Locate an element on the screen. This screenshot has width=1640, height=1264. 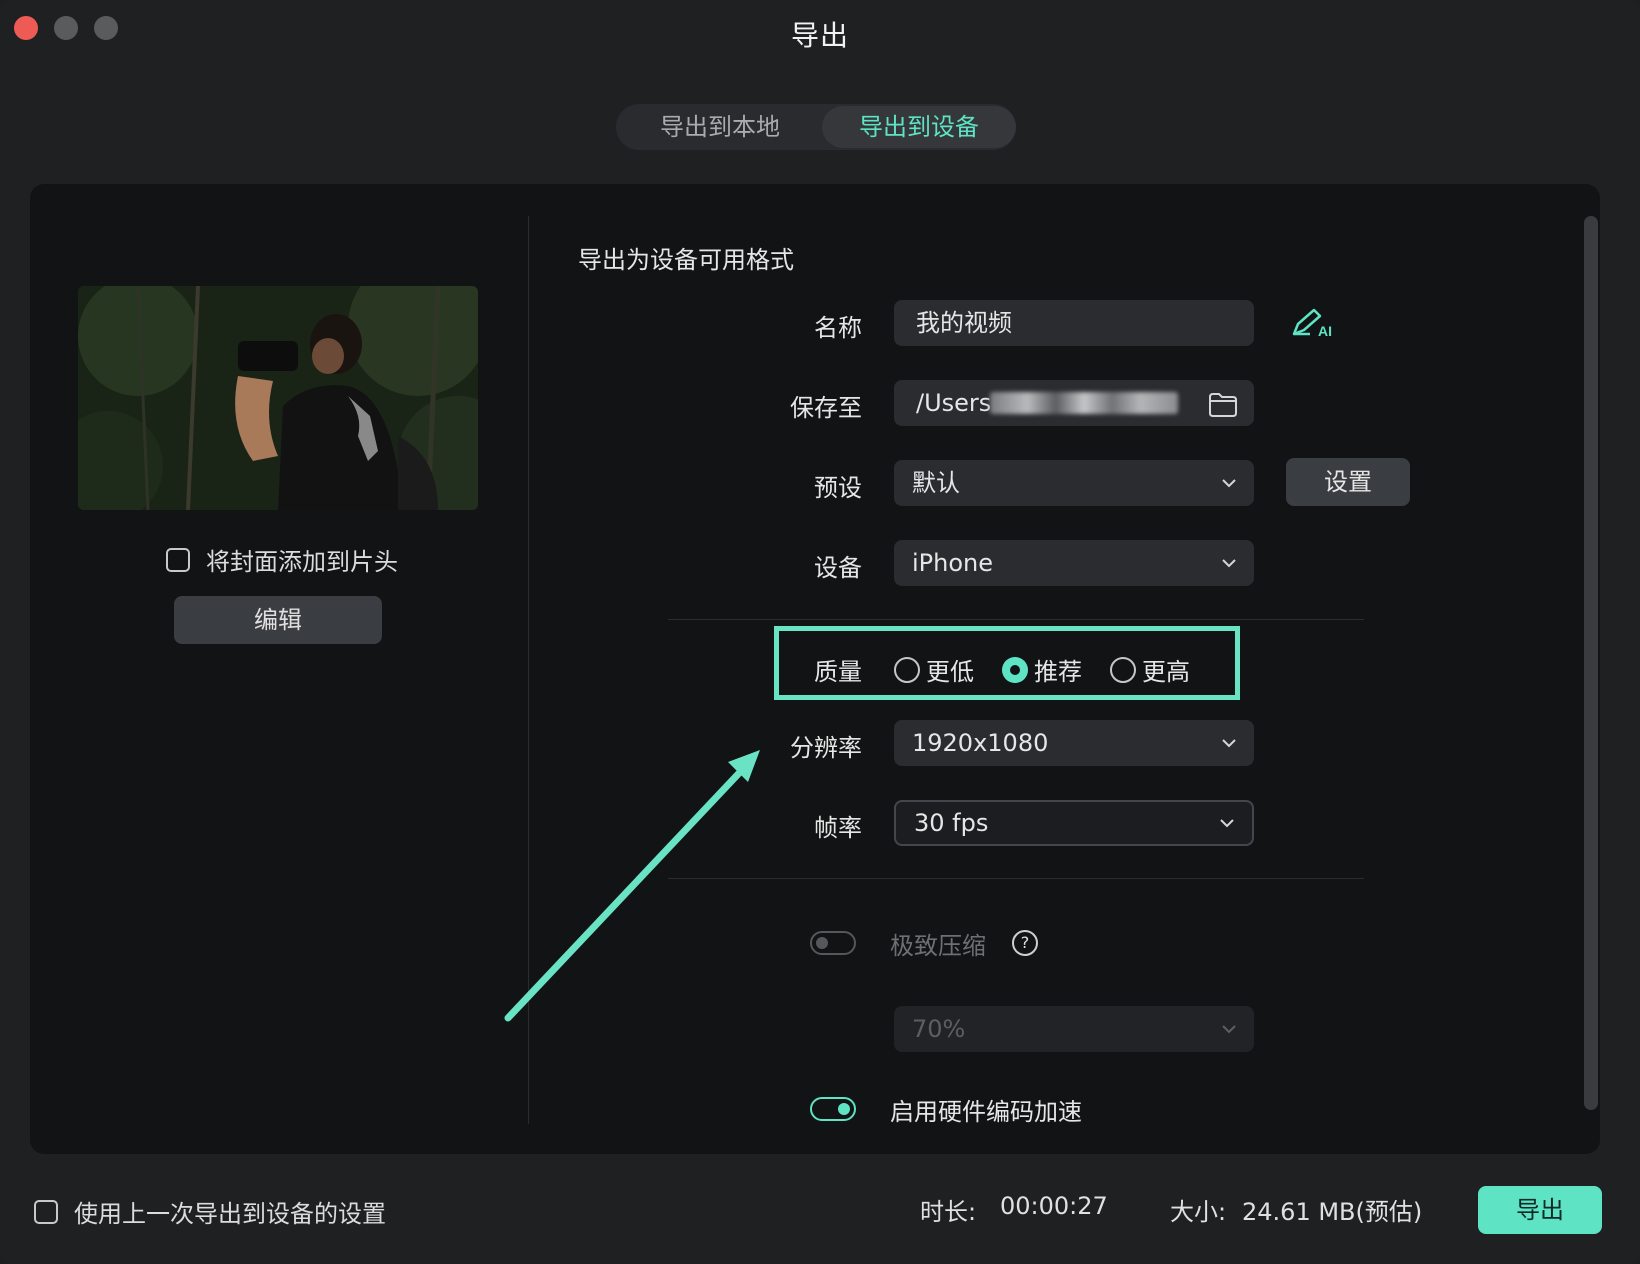
resolution-select: 1920x1080 is located at coordinates (1074, 743).